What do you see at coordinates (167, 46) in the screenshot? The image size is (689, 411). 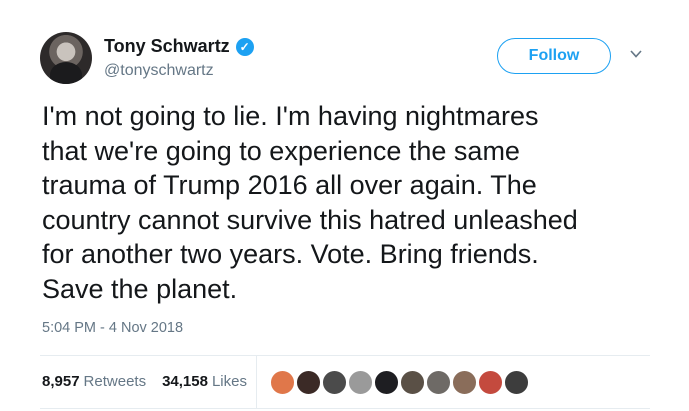 I see `author-display-name: Tony Schwartz` at bounding box center [167, 46].